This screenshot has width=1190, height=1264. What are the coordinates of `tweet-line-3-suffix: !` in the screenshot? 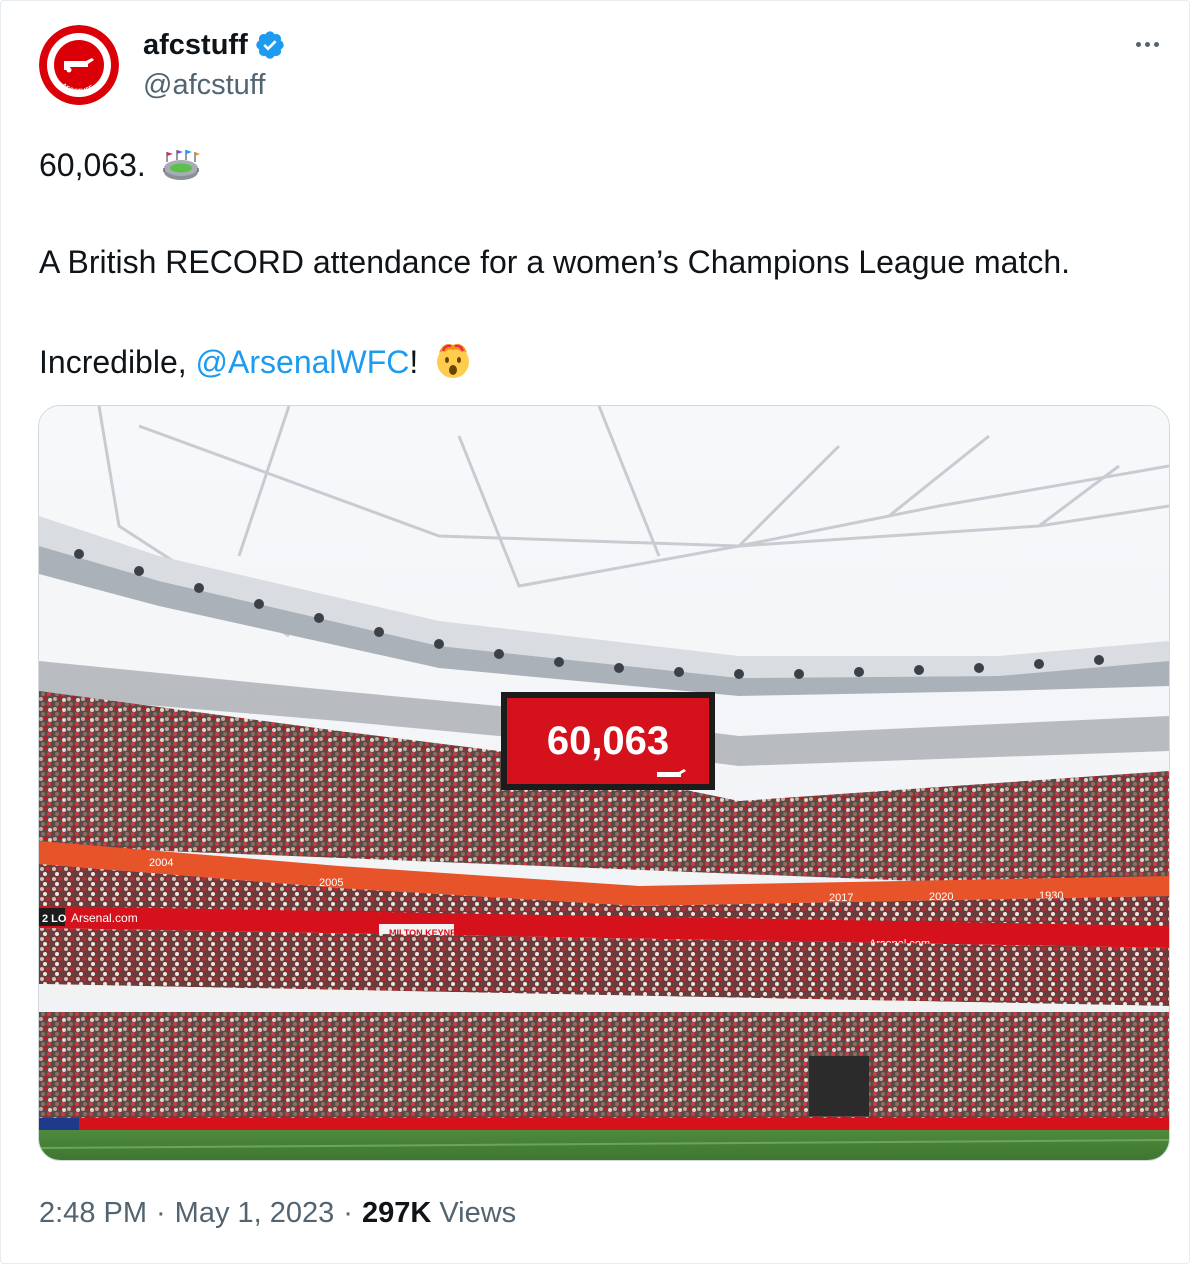 It's located at (414, 362).